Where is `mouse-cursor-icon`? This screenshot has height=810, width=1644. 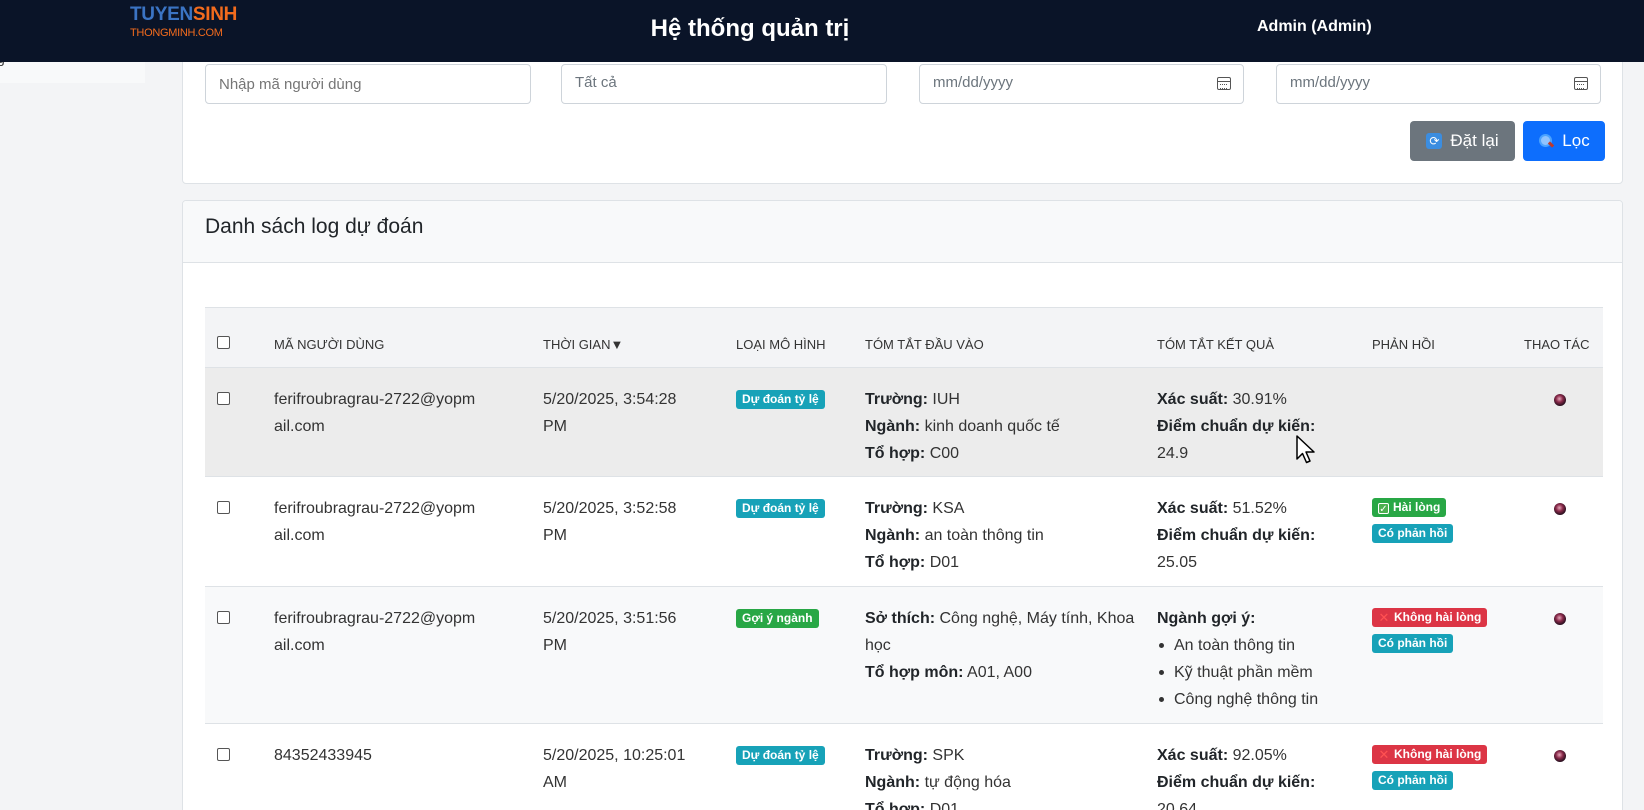 mouse-cursor-icon is located at coordinates (1305, 449).